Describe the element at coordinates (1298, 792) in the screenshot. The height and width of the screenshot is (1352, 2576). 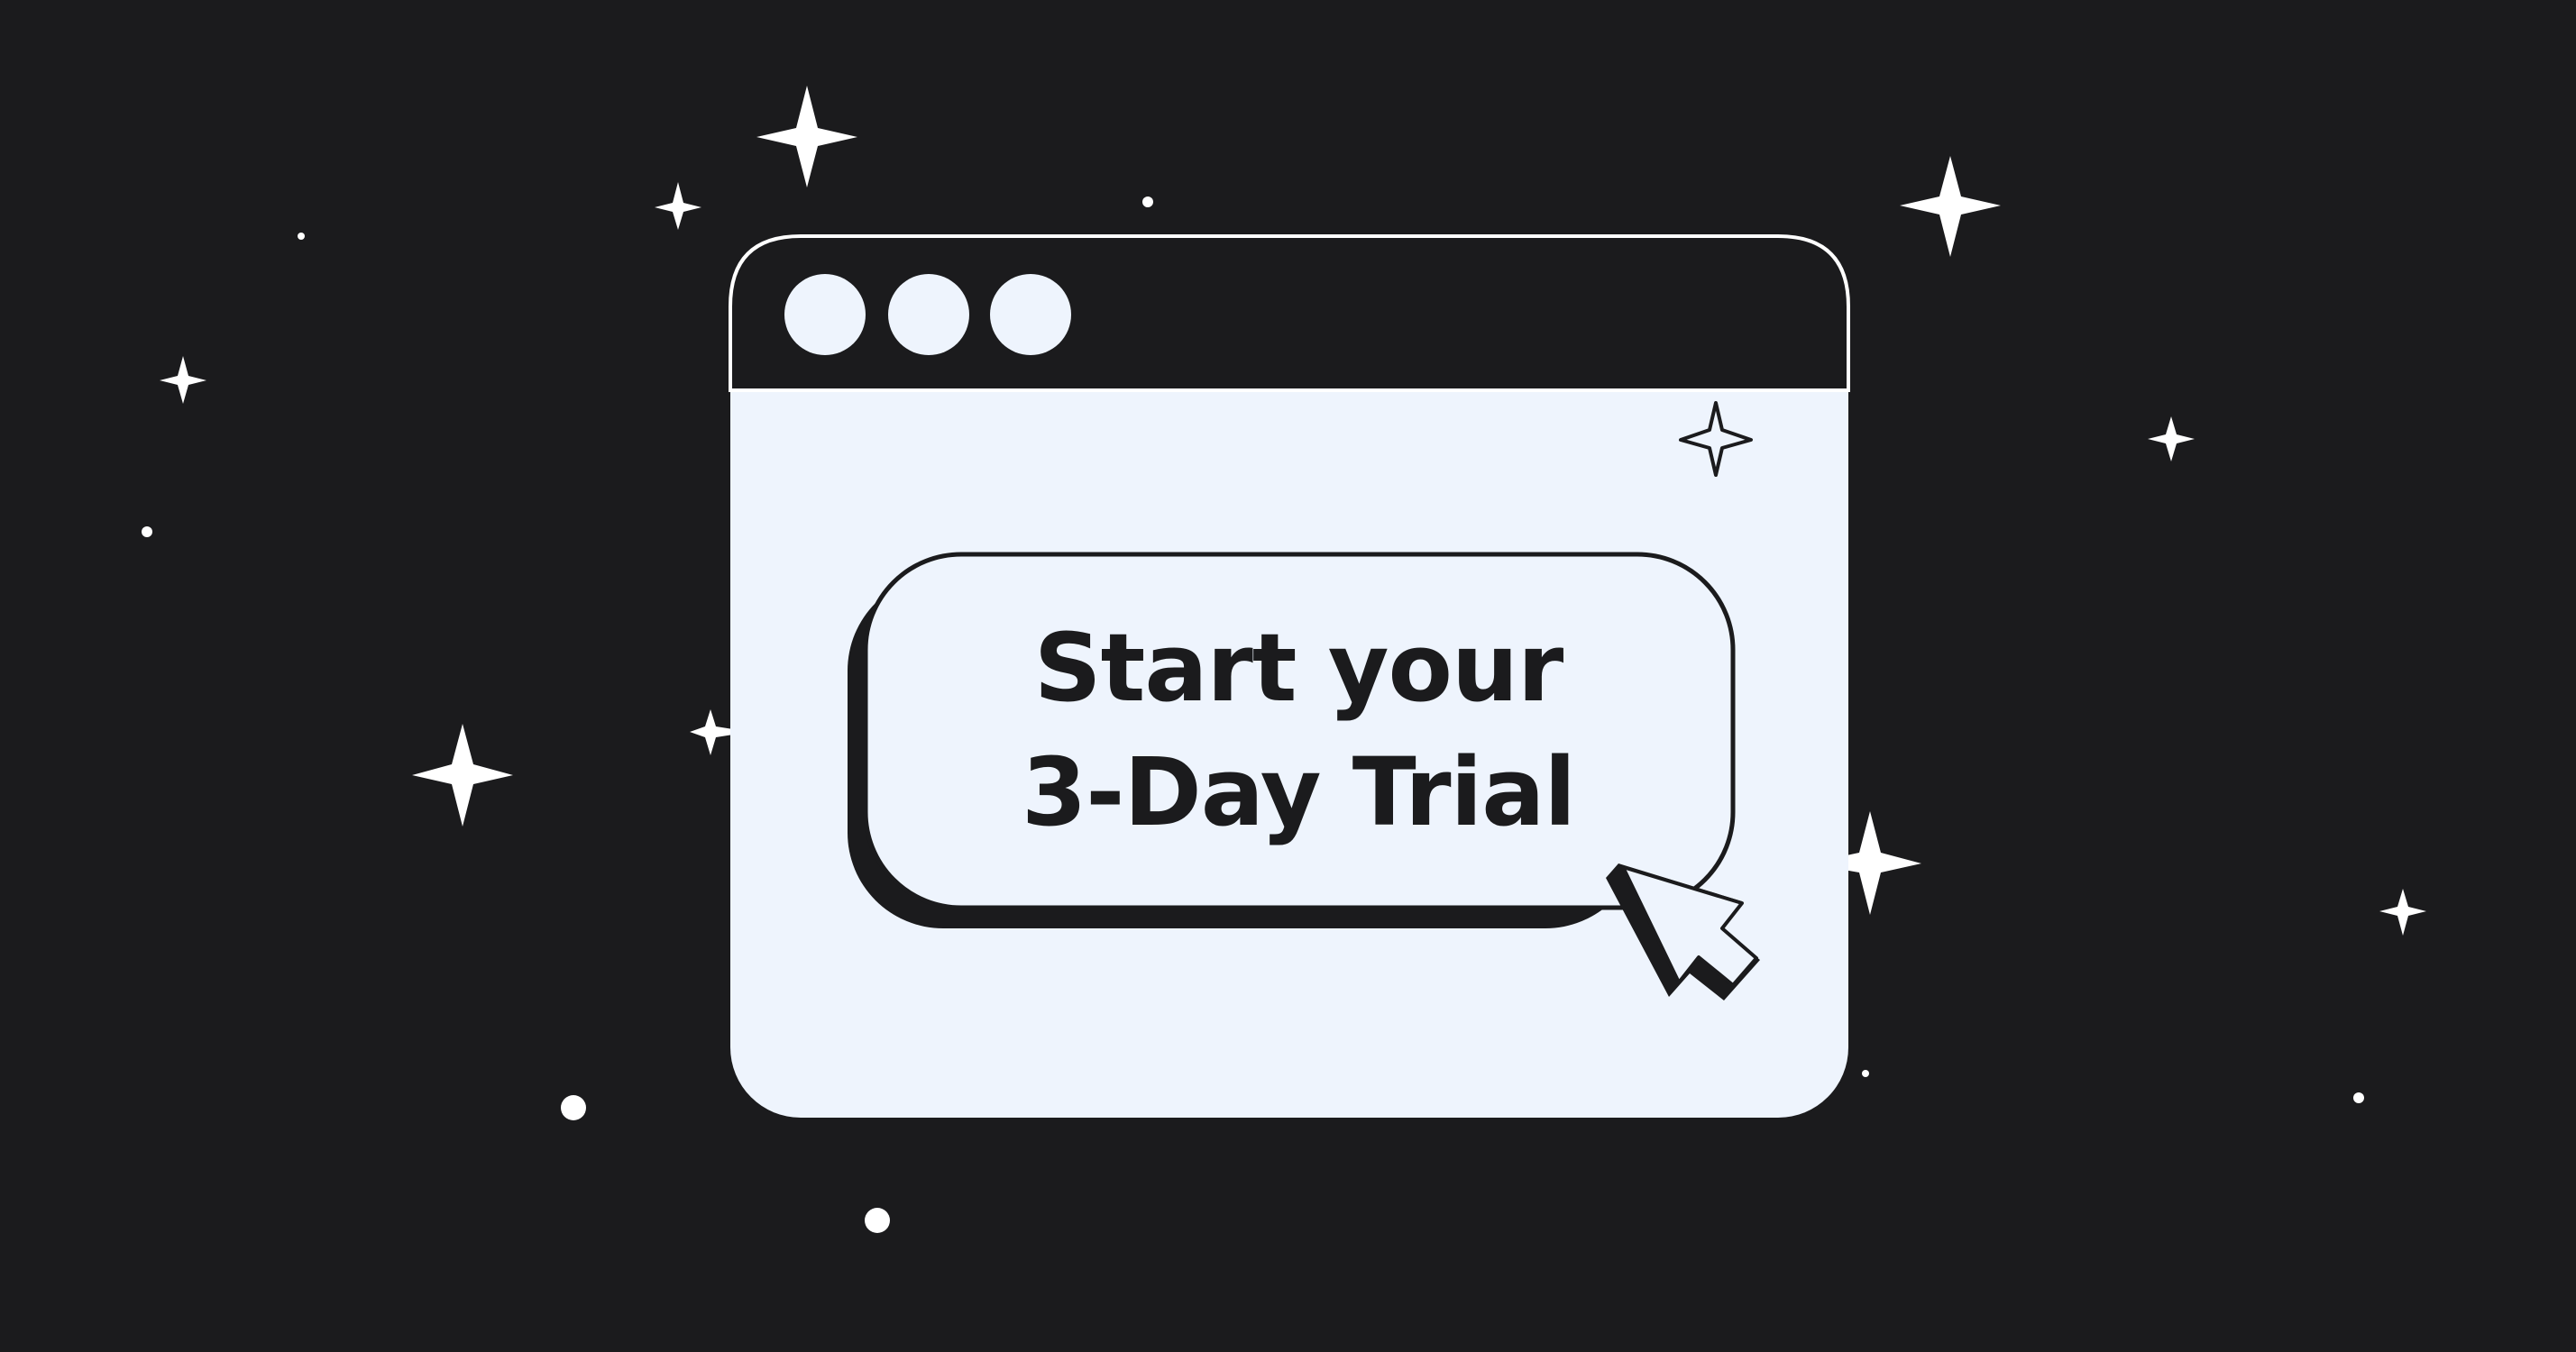
I see `cta-line-2: 3-Day Trial` at that location.